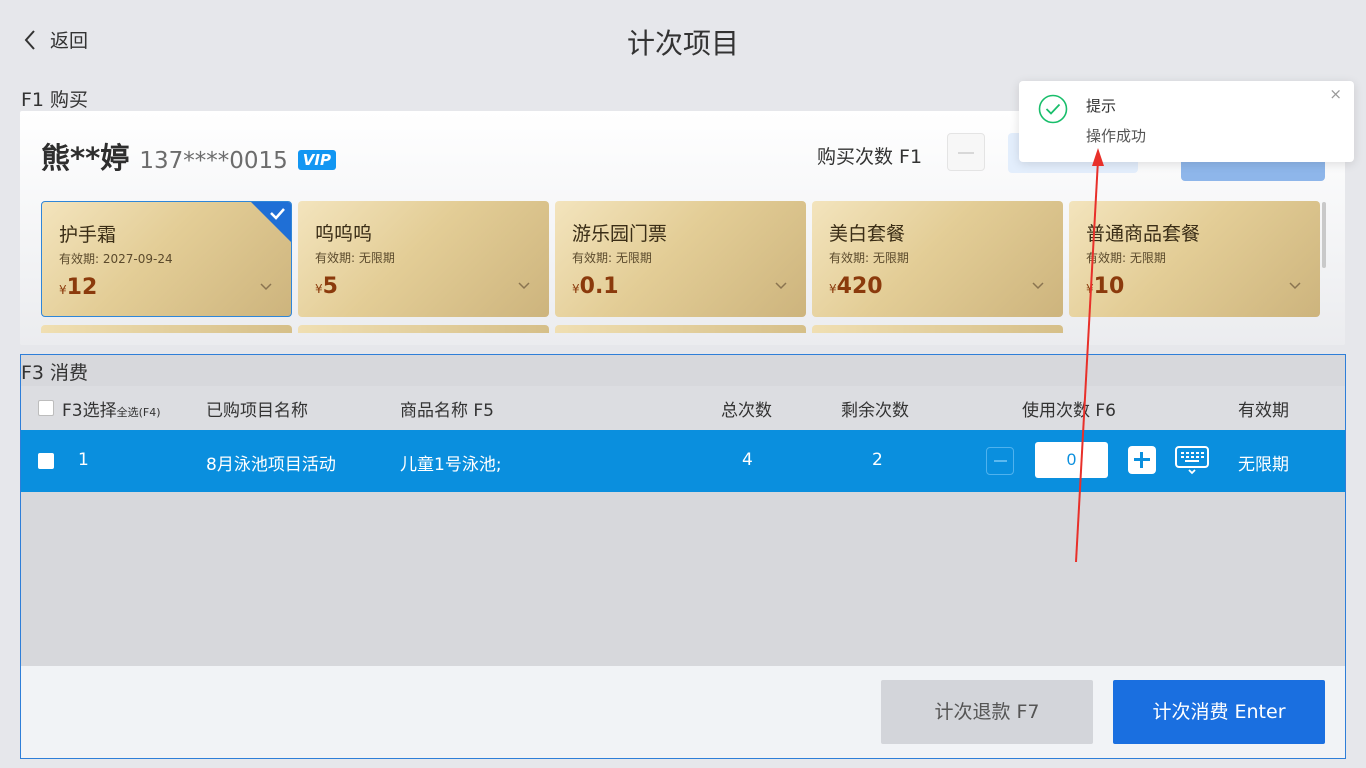  What do you see at coordinates (987, 712) in the screenshot?
I see `refund-button: 计次退款 F7` at bounding box center [987, 712].